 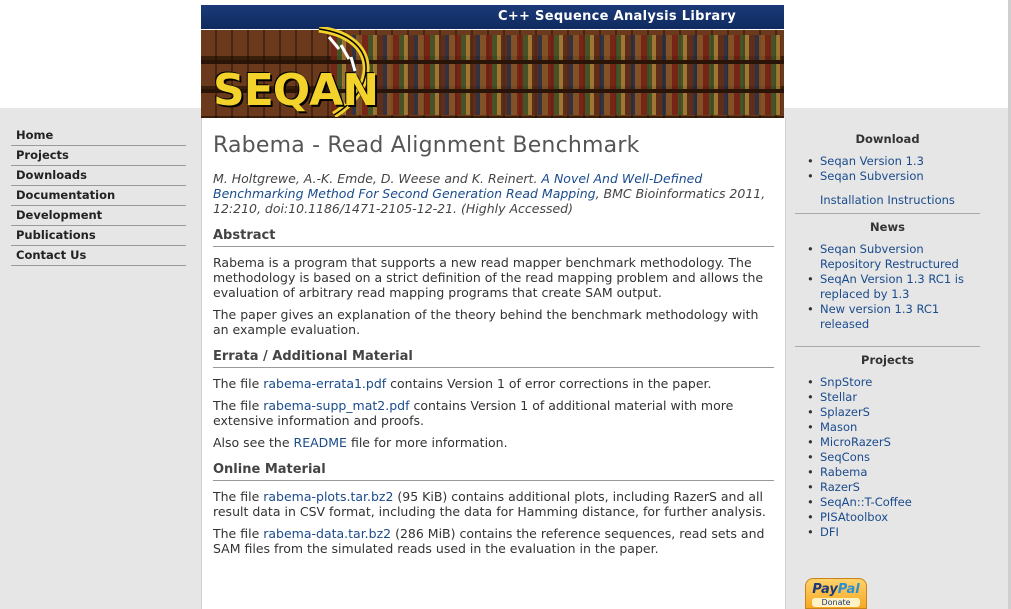 I want to click on list-item: SeqAn Version 1.3 RC1 is replaced by 1.3, so click(x=893, y=287).